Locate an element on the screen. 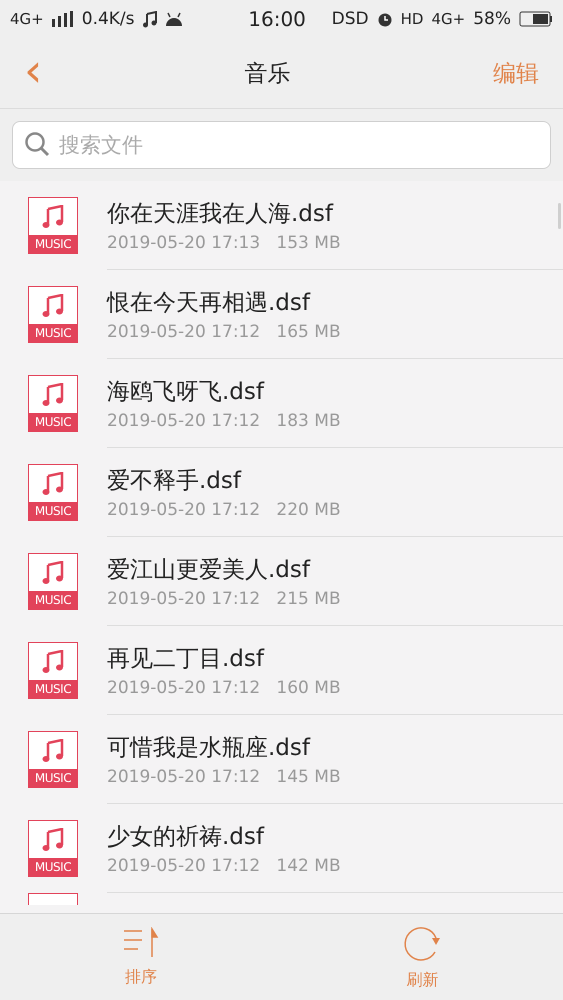 This screenshot has height=1000, width=563. file-details: 2019-05-20 17:12 145 MB is located at coordinates (224, 776).